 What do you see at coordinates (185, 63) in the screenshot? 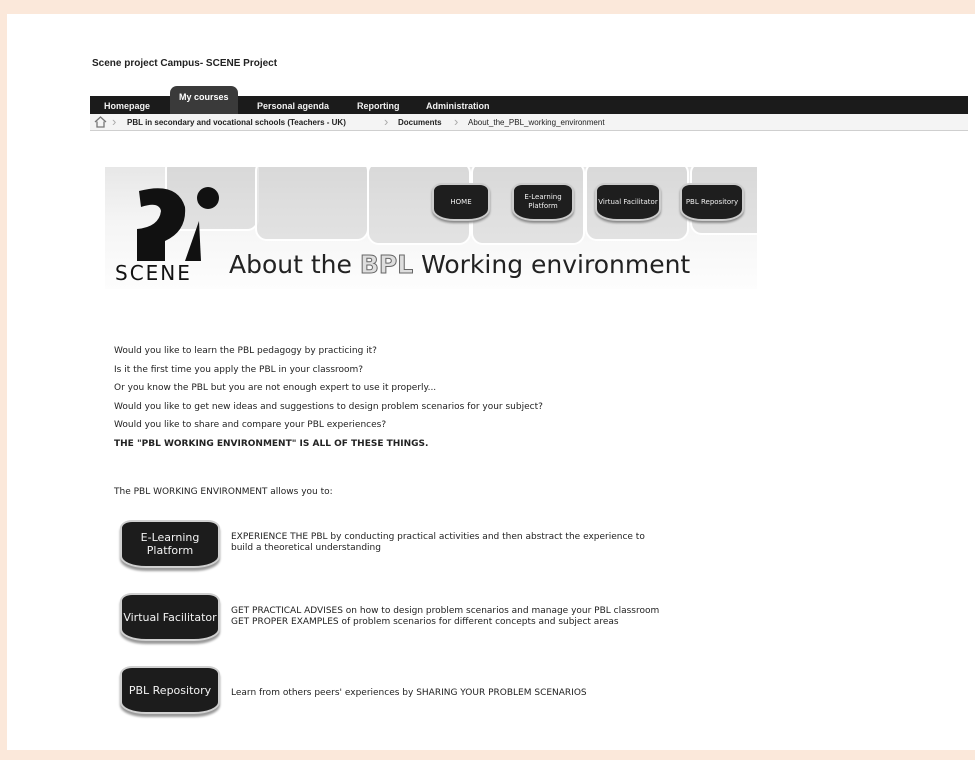
I see `site-title: Scene project Campus- SCENE Project` at bounding box center [185, 63].